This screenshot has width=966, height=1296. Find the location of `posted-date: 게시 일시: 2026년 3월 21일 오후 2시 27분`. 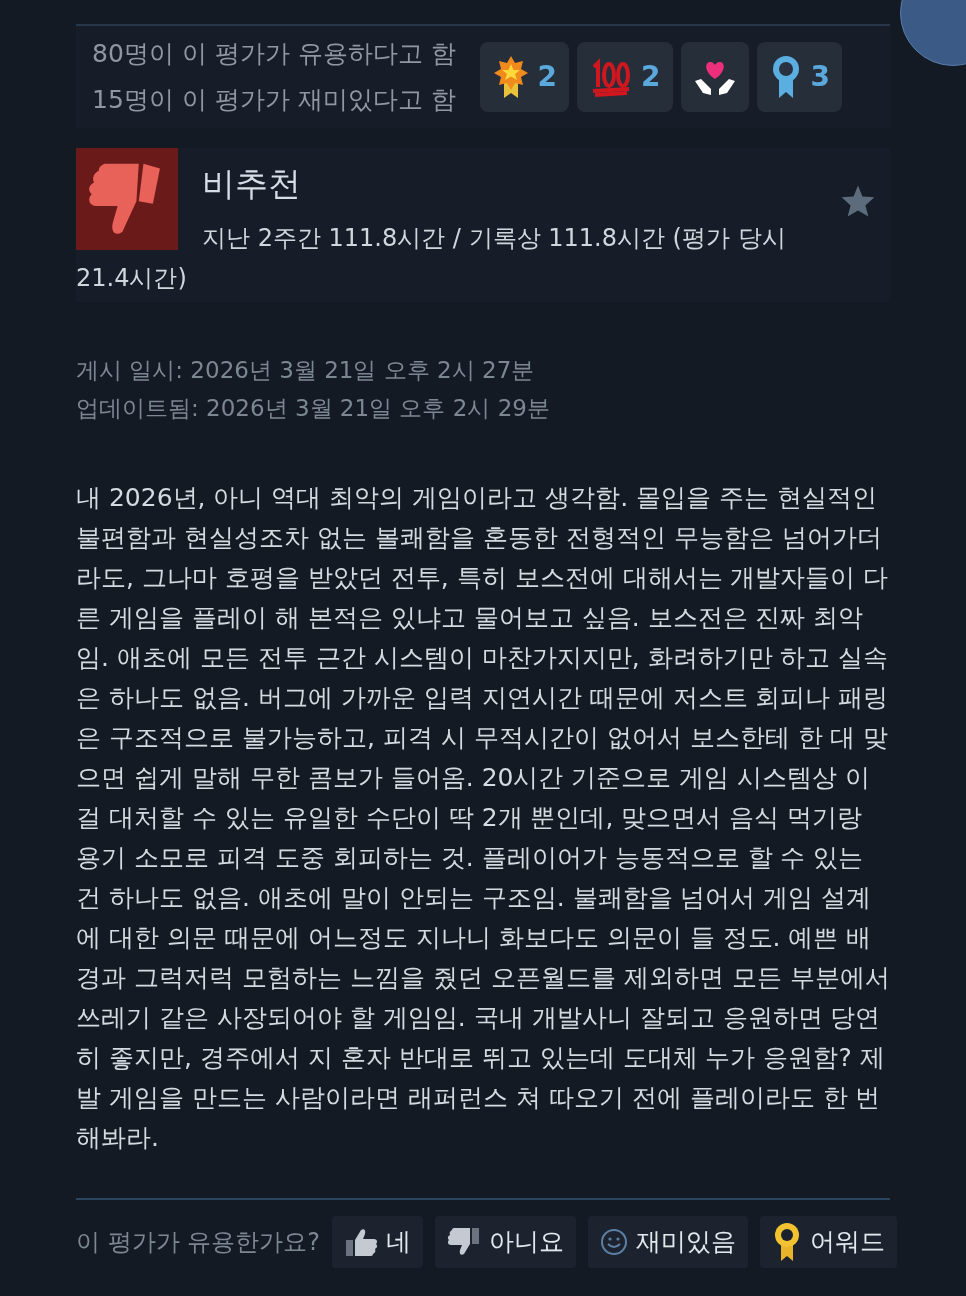

posted-date: 게시 일시: 2026년 3월 21일 오후 2시 27분 is located at coordinates (306, 370).